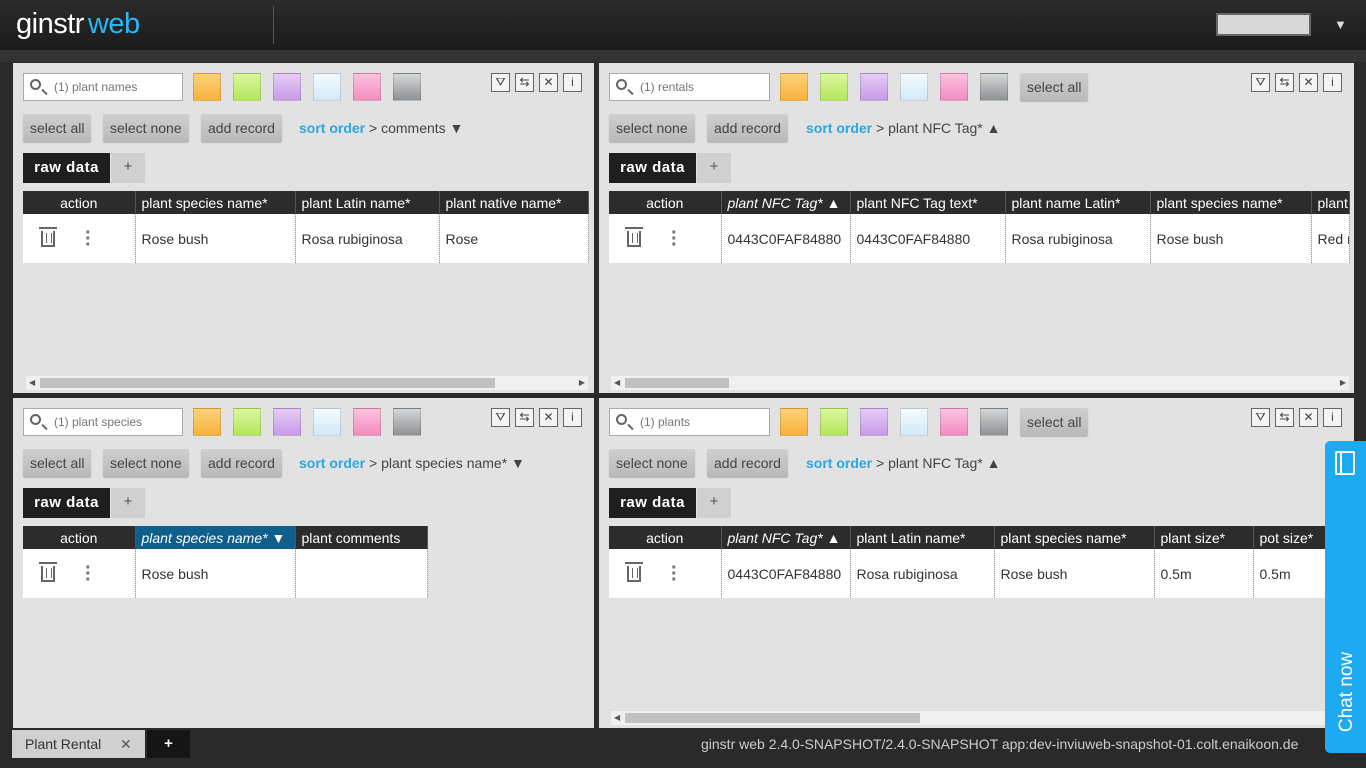 This screenshot has width=1366, height=768. What do you see at coordinates (514, 202) in the screenshot?
I see `column-header: plant native name*` at bounding box center [514, 202].